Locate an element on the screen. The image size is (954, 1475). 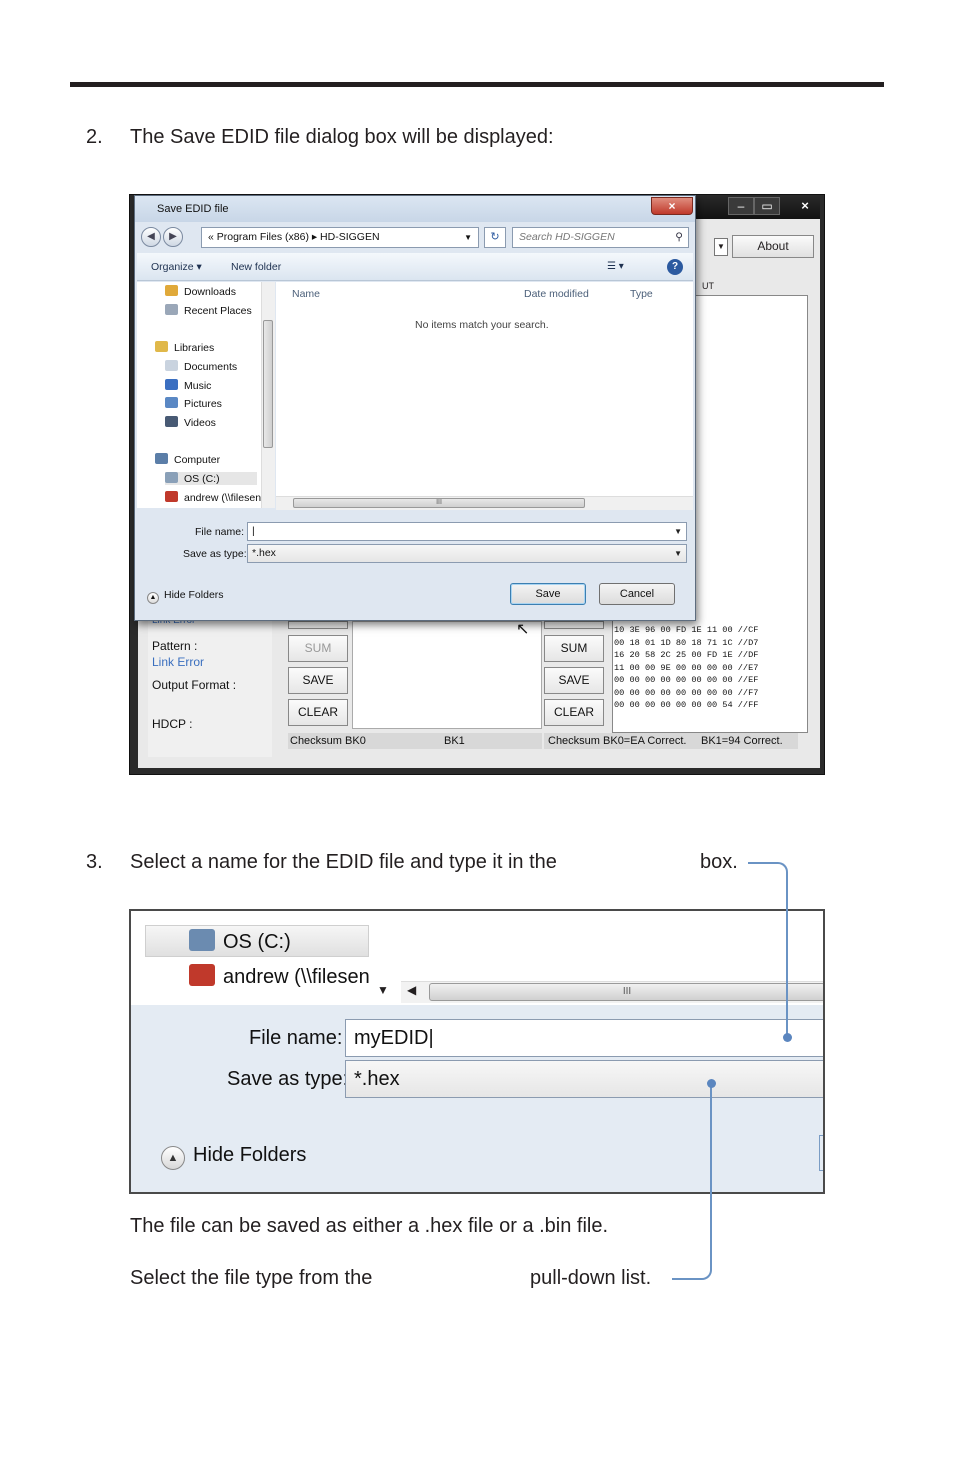
maximize-button: ▭ is located at coordinates (767, 206).